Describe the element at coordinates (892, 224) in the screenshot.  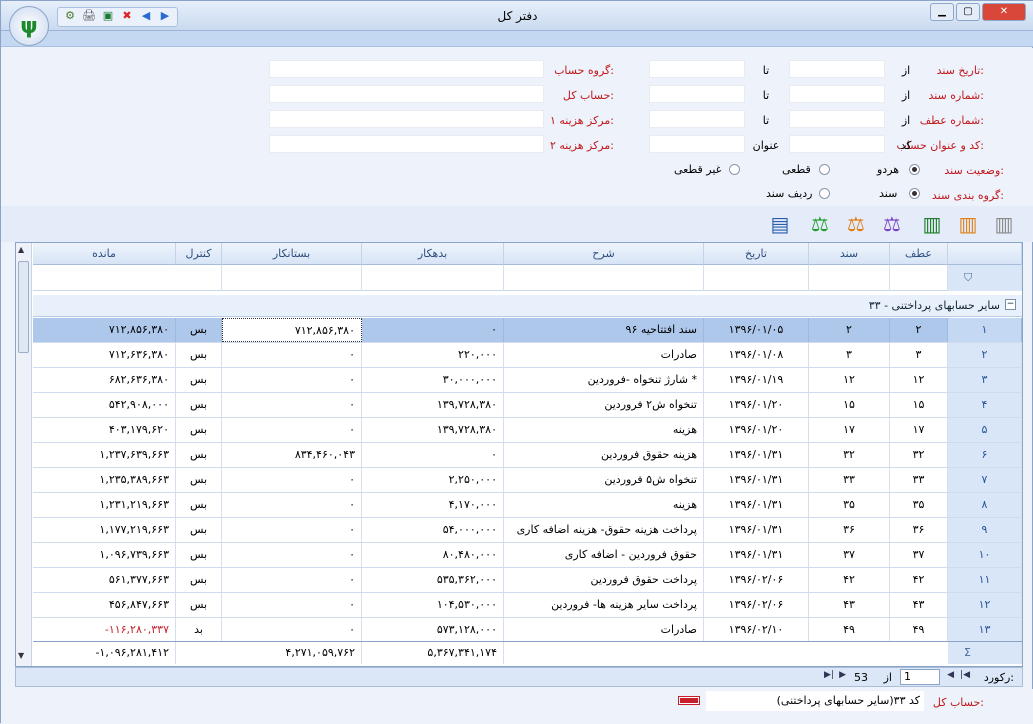
I see `balance-purple-icon: ⚖` at that location.